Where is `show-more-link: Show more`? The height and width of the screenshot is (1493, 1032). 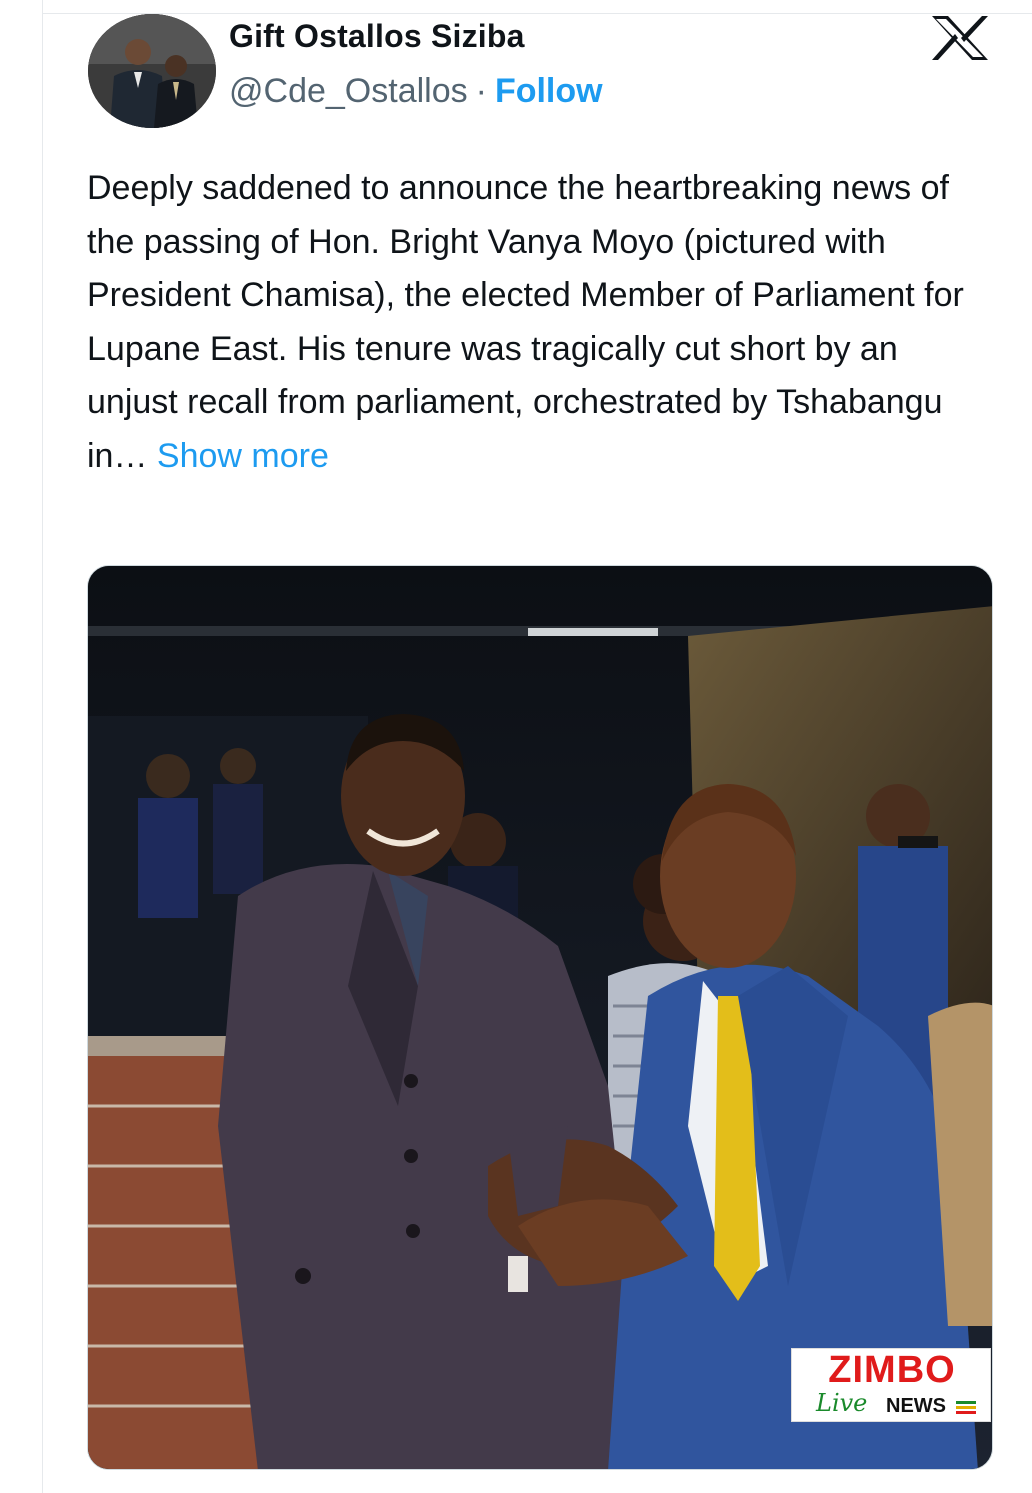
show-more-link: Show more is located at coordinates (243, 456).